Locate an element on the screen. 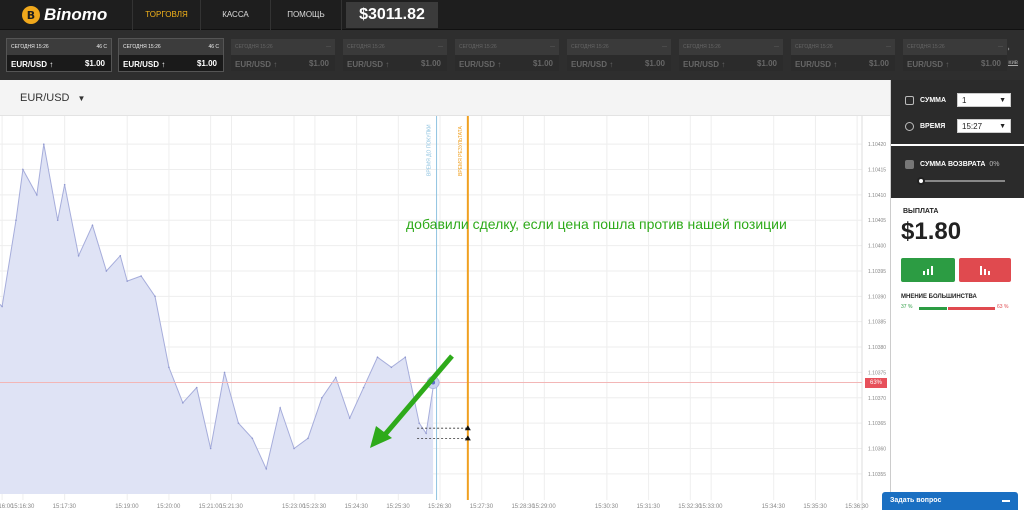  trend-up-icon is located at coordinates (928, 270).